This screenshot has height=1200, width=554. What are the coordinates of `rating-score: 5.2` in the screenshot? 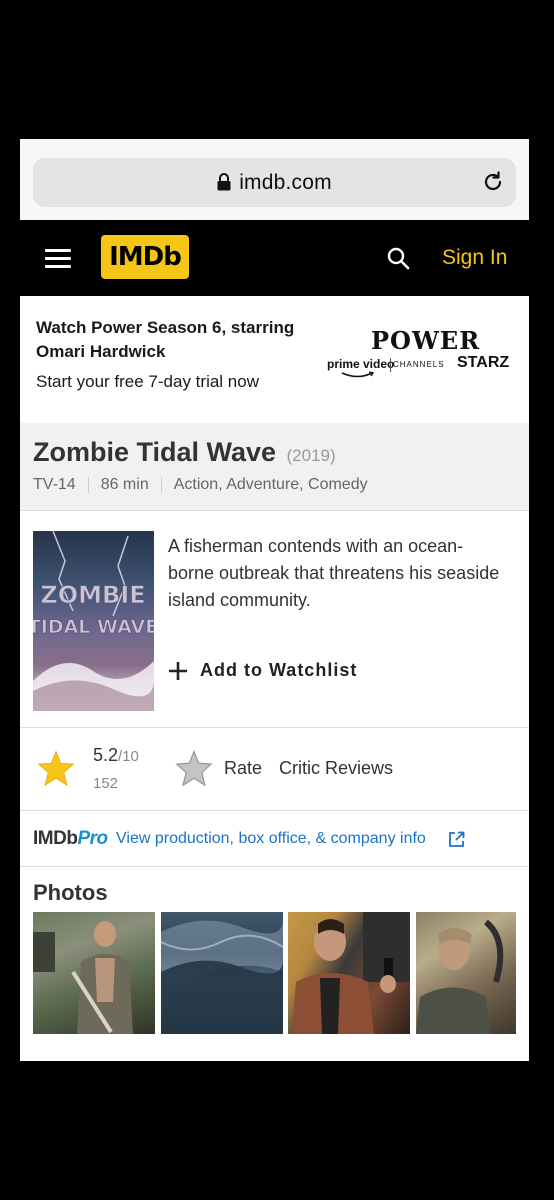 It's located at (106, 755).